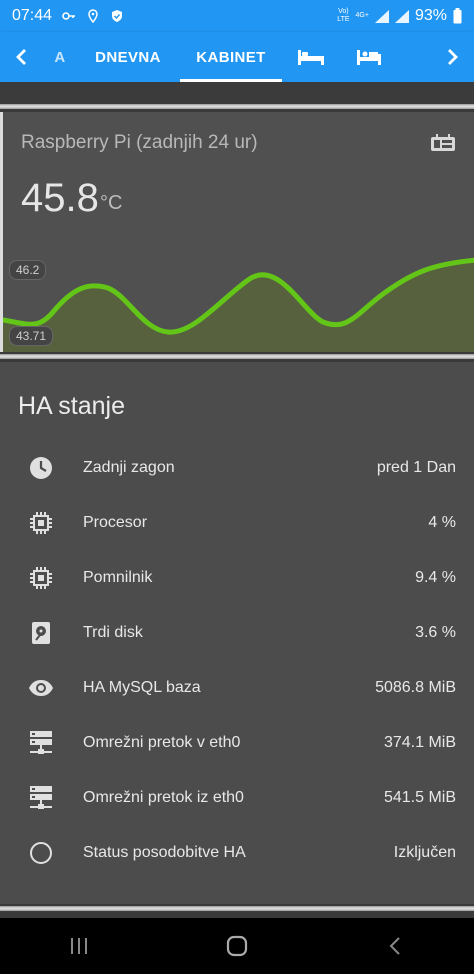  What do you see at coordinates (419, 797) in the screenshot?
I see `row-value: 541.5 MiB` at bounding box center [419, 797].